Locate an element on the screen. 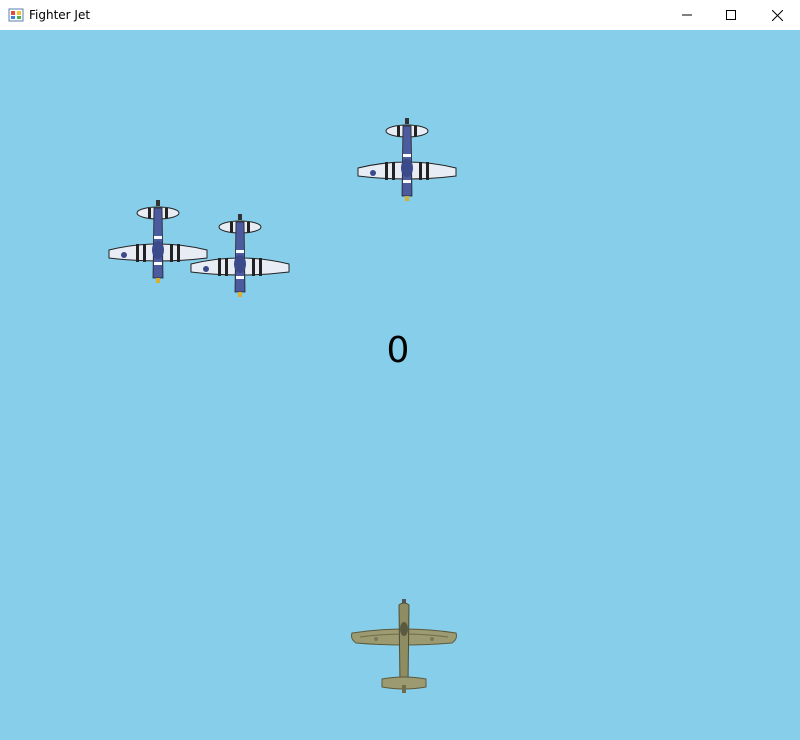 Image resolution: width=800 pixels, height=740 pixels. player-plane-icon is located at coordinates (404, 647).